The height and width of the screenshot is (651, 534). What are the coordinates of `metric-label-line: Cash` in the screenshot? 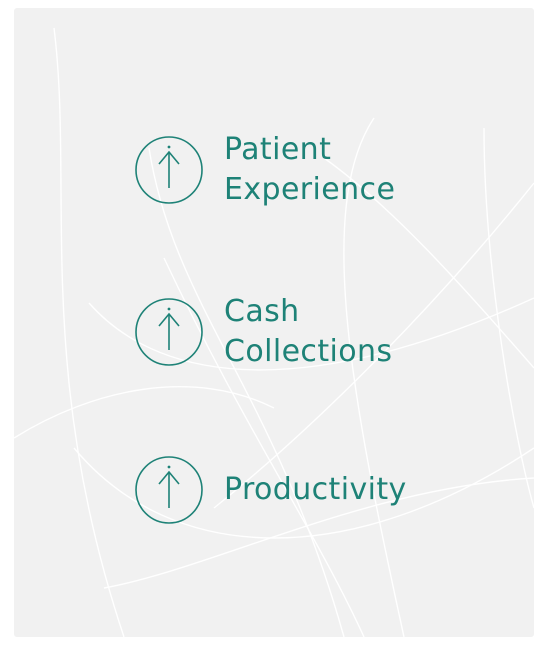 It's located at (262, 311).